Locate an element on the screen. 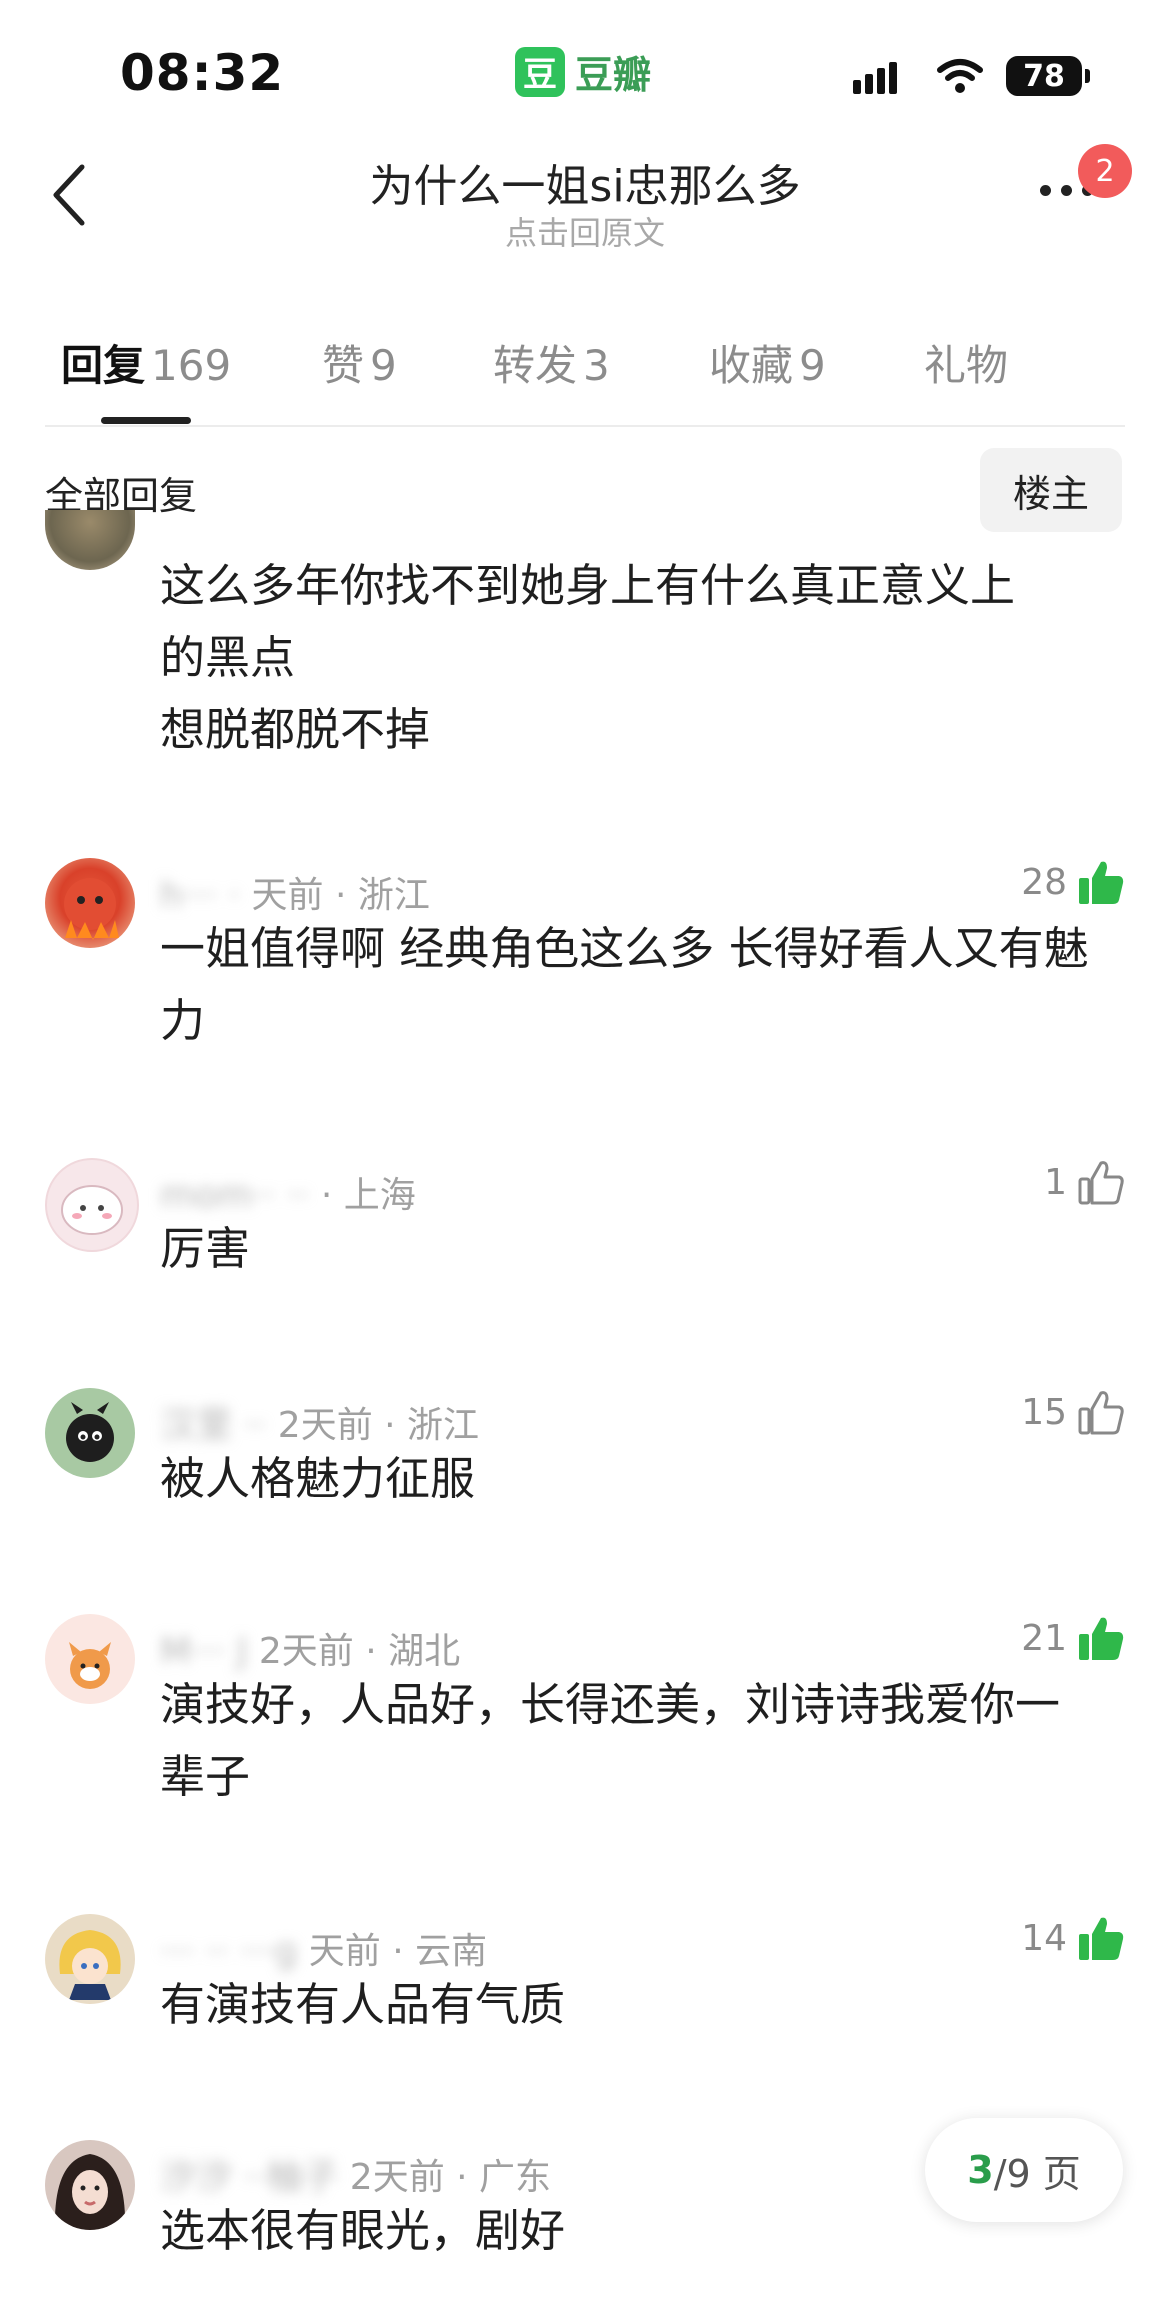 The image size is (1170, 2301). comment-meta: 汐汐 ··柚子 2天前 · 广东 is located at coordinates (356, 2177).